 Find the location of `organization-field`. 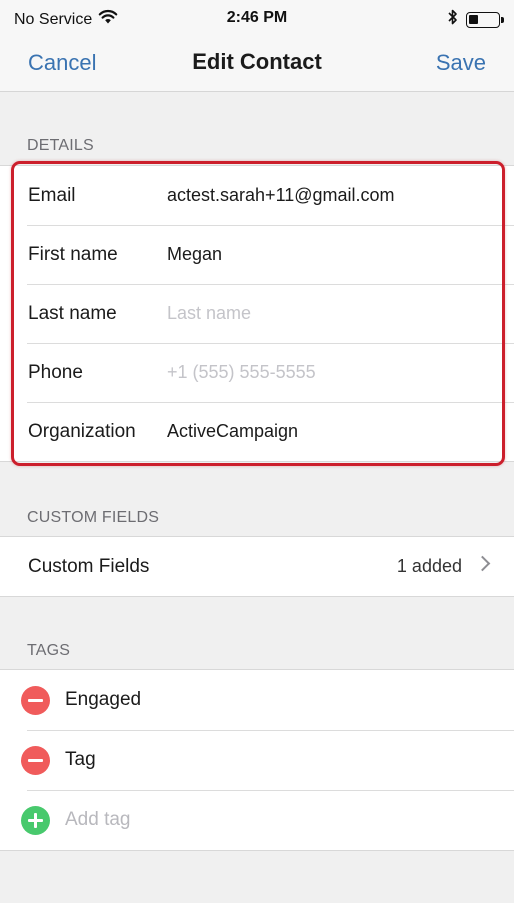

organization-field is located at coordinates (327, 431).